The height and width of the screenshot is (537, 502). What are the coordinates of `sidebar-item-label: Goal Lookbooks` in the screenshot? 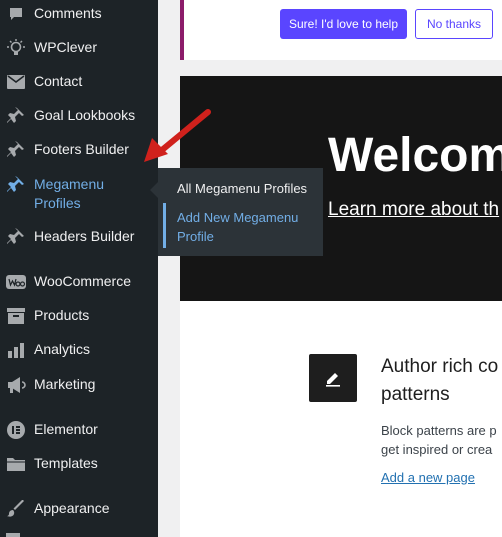 It's located at (85, 115).